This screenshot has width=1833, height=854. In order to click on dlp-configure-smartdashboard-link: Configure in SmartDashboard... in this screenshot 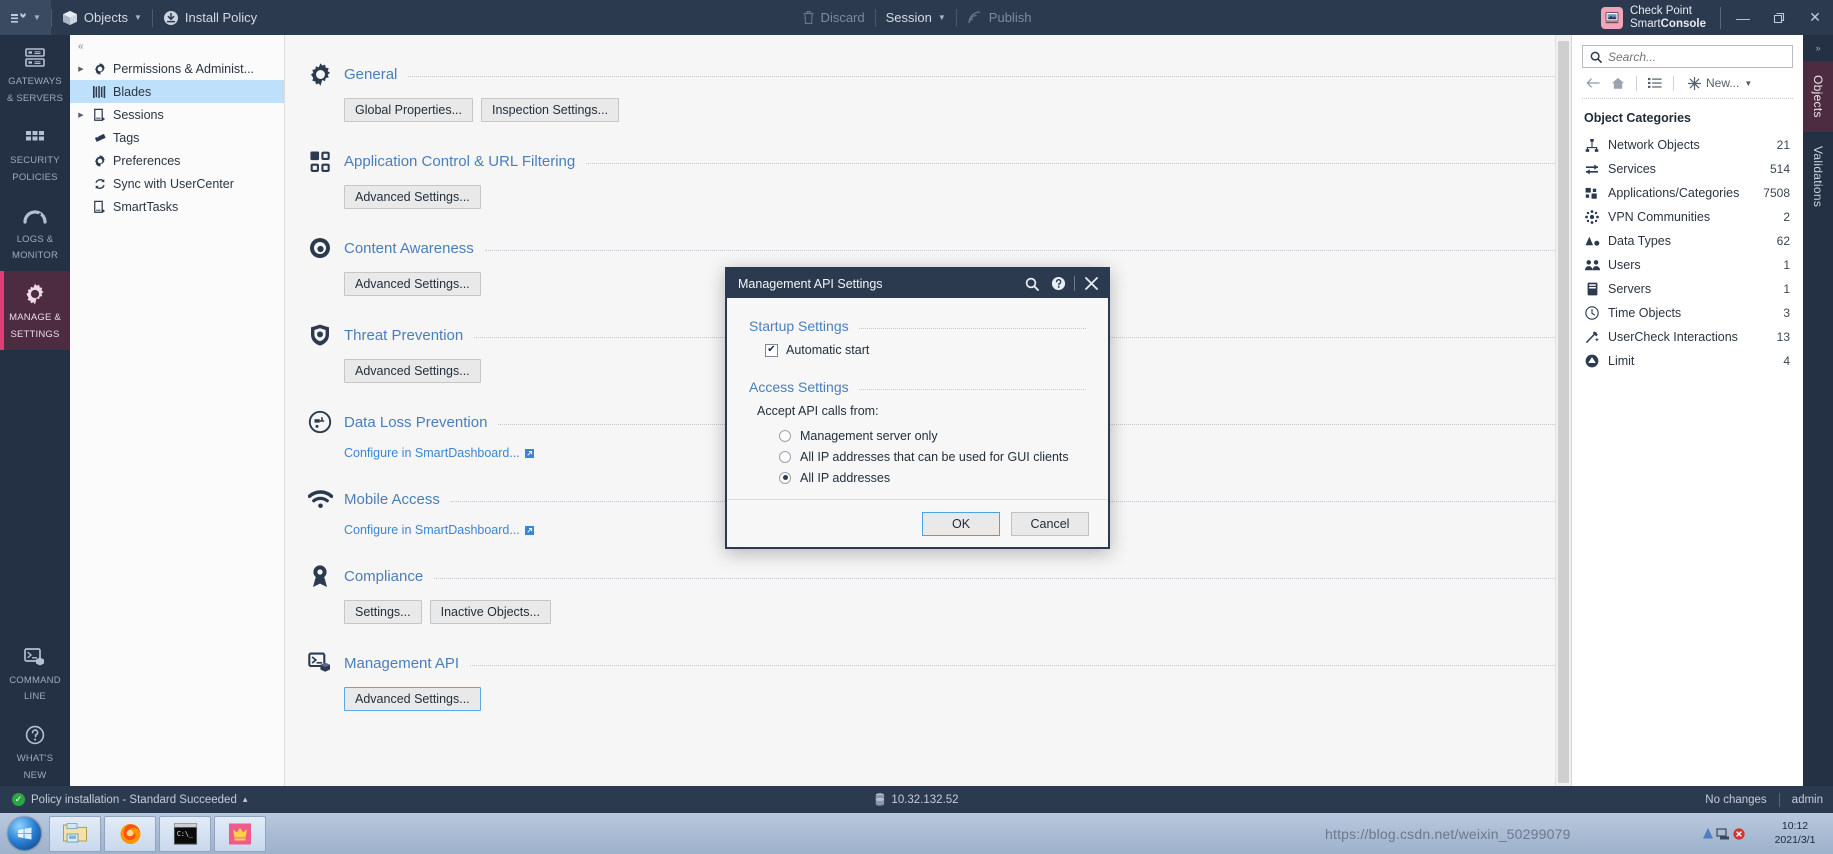, I will do `click(439, 453)`.